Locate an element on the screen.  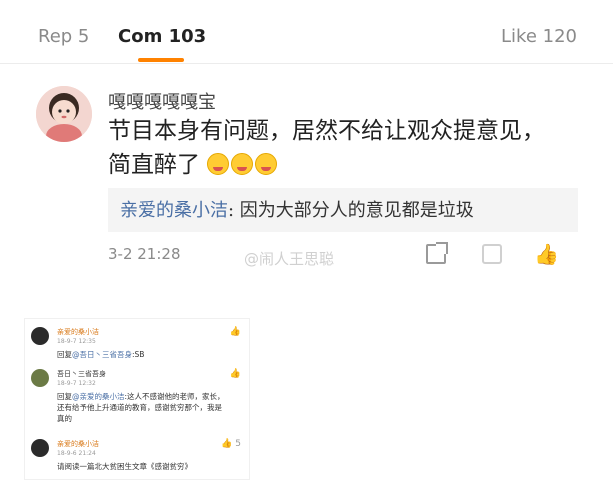
list-item-name: 吾日丶三省吾身 is located at coordinates (81, 374).